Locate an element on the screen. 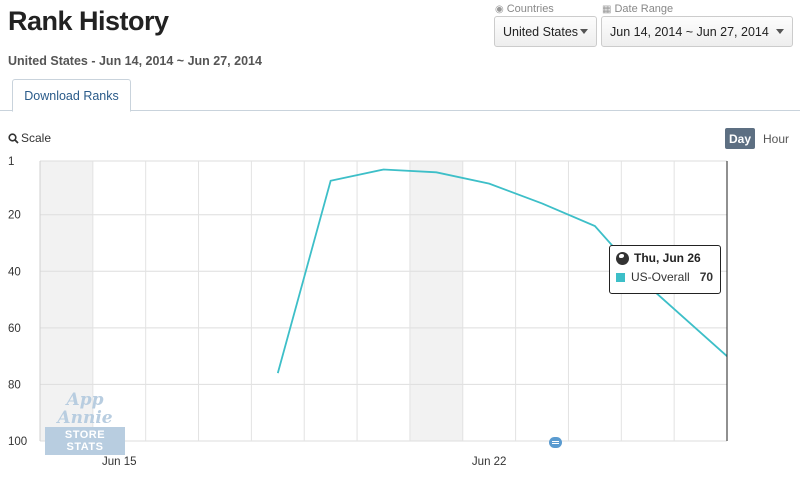  page-title: Rank History is located at coordinates (88, 21).